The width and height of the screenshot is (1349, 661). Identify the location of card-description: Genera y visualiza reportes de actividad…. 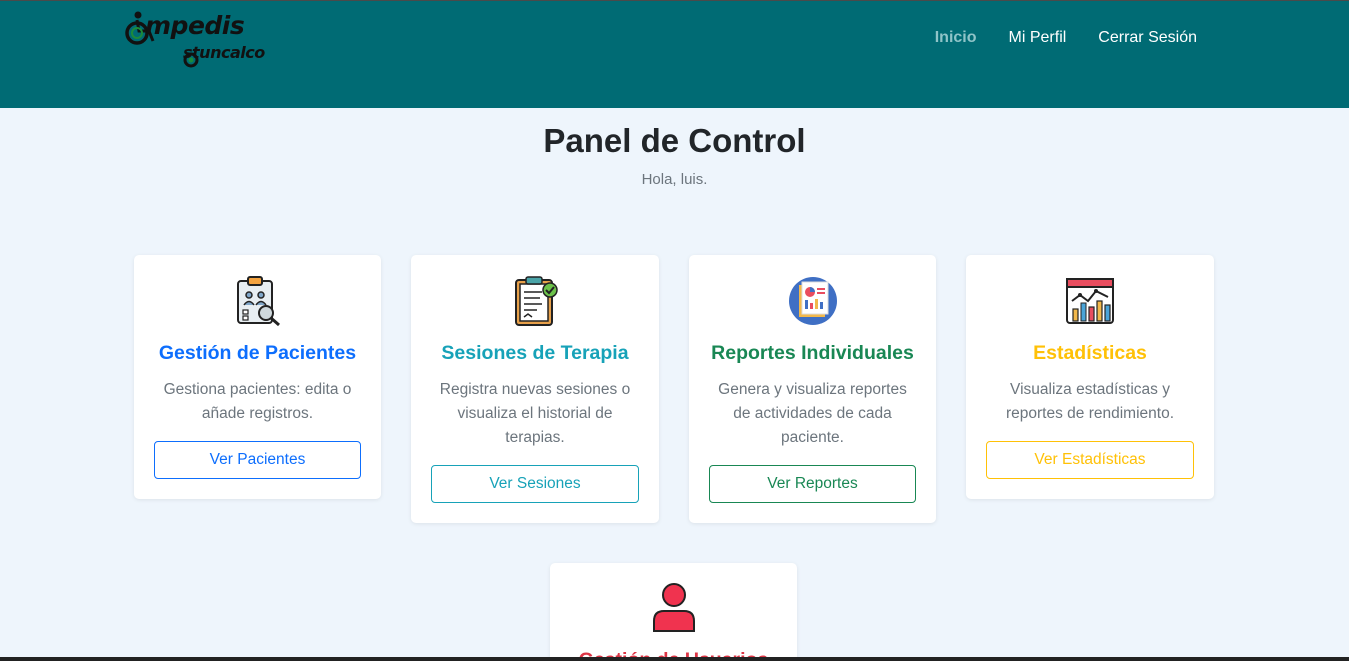
(812, 413).